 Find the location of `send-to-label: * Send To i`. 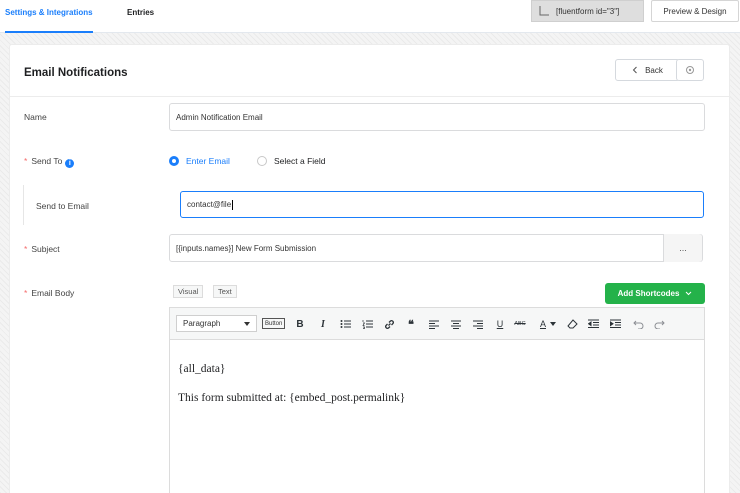

send-to-label: * Send To i is located at coordinates (49, 162).